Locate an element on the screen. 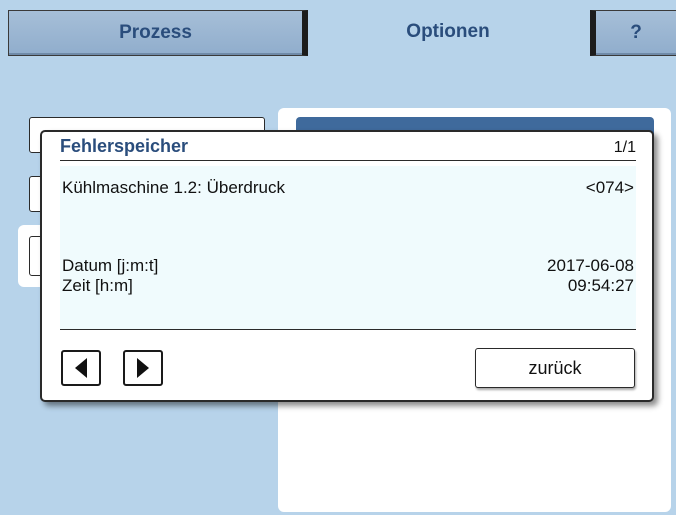 This screenshot has height=515, width=676. tab-prozess-label: Prozess is located at coordinates (155, 32).